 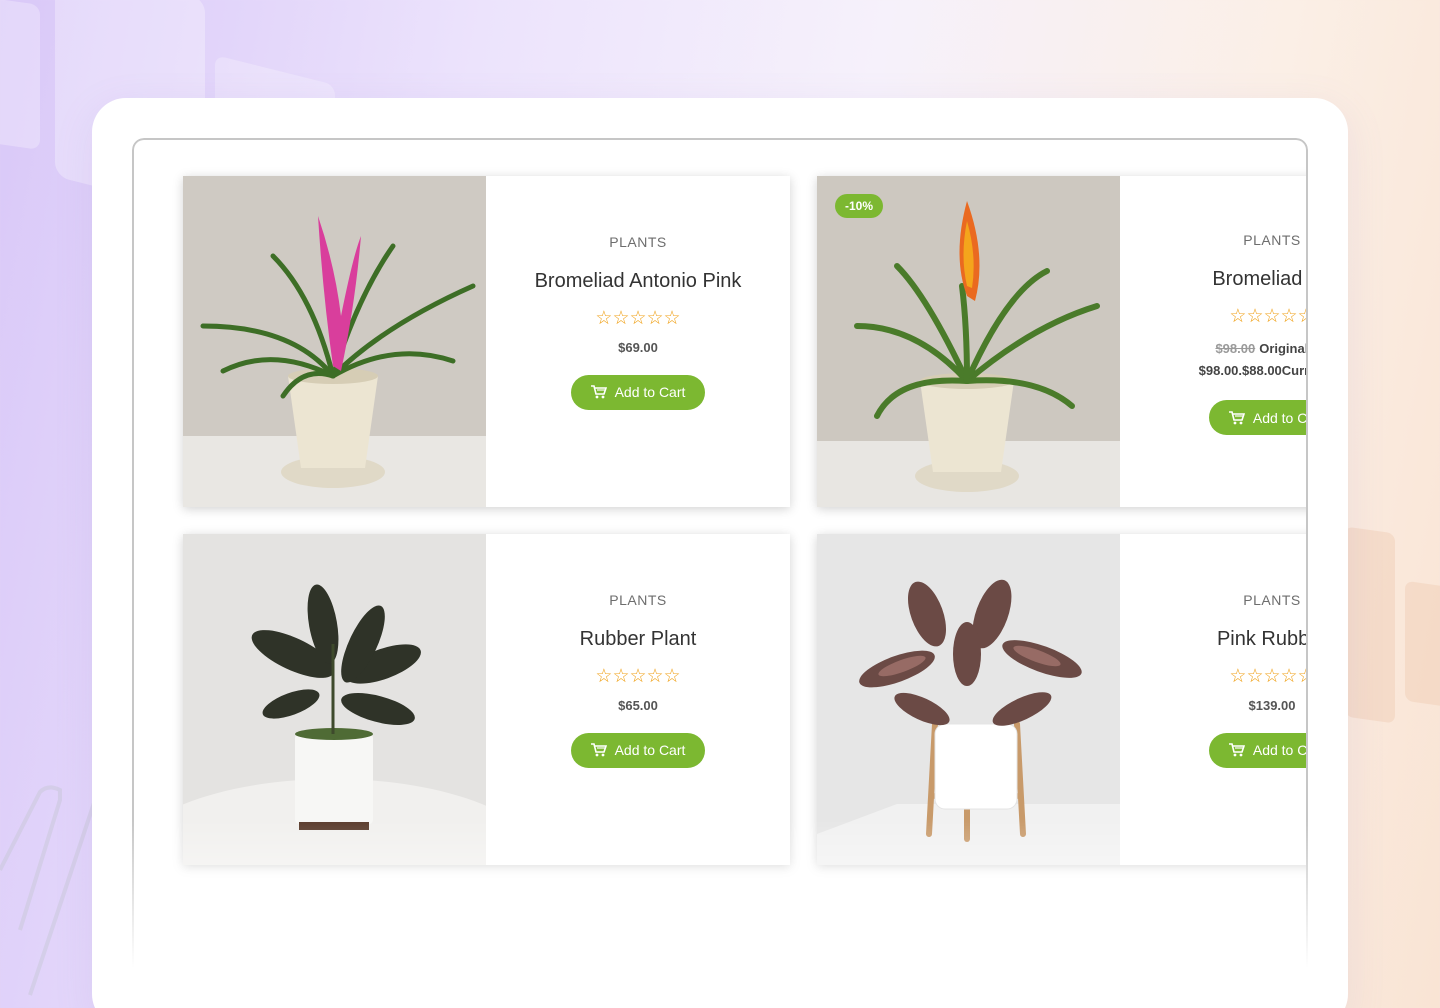 What do you see at coordinates (638, 639) in the screenshot?
I see `product-title: Rubber Plant` at bounding box center [638, 639].